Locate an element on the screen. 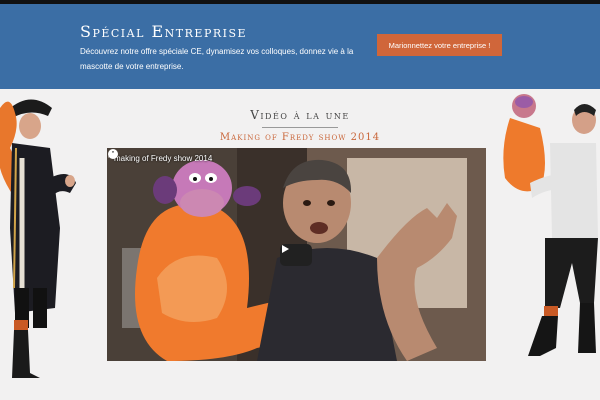 The width and height of the screenshot is (600, 400). play-icon is located at coordinates (285, 249).